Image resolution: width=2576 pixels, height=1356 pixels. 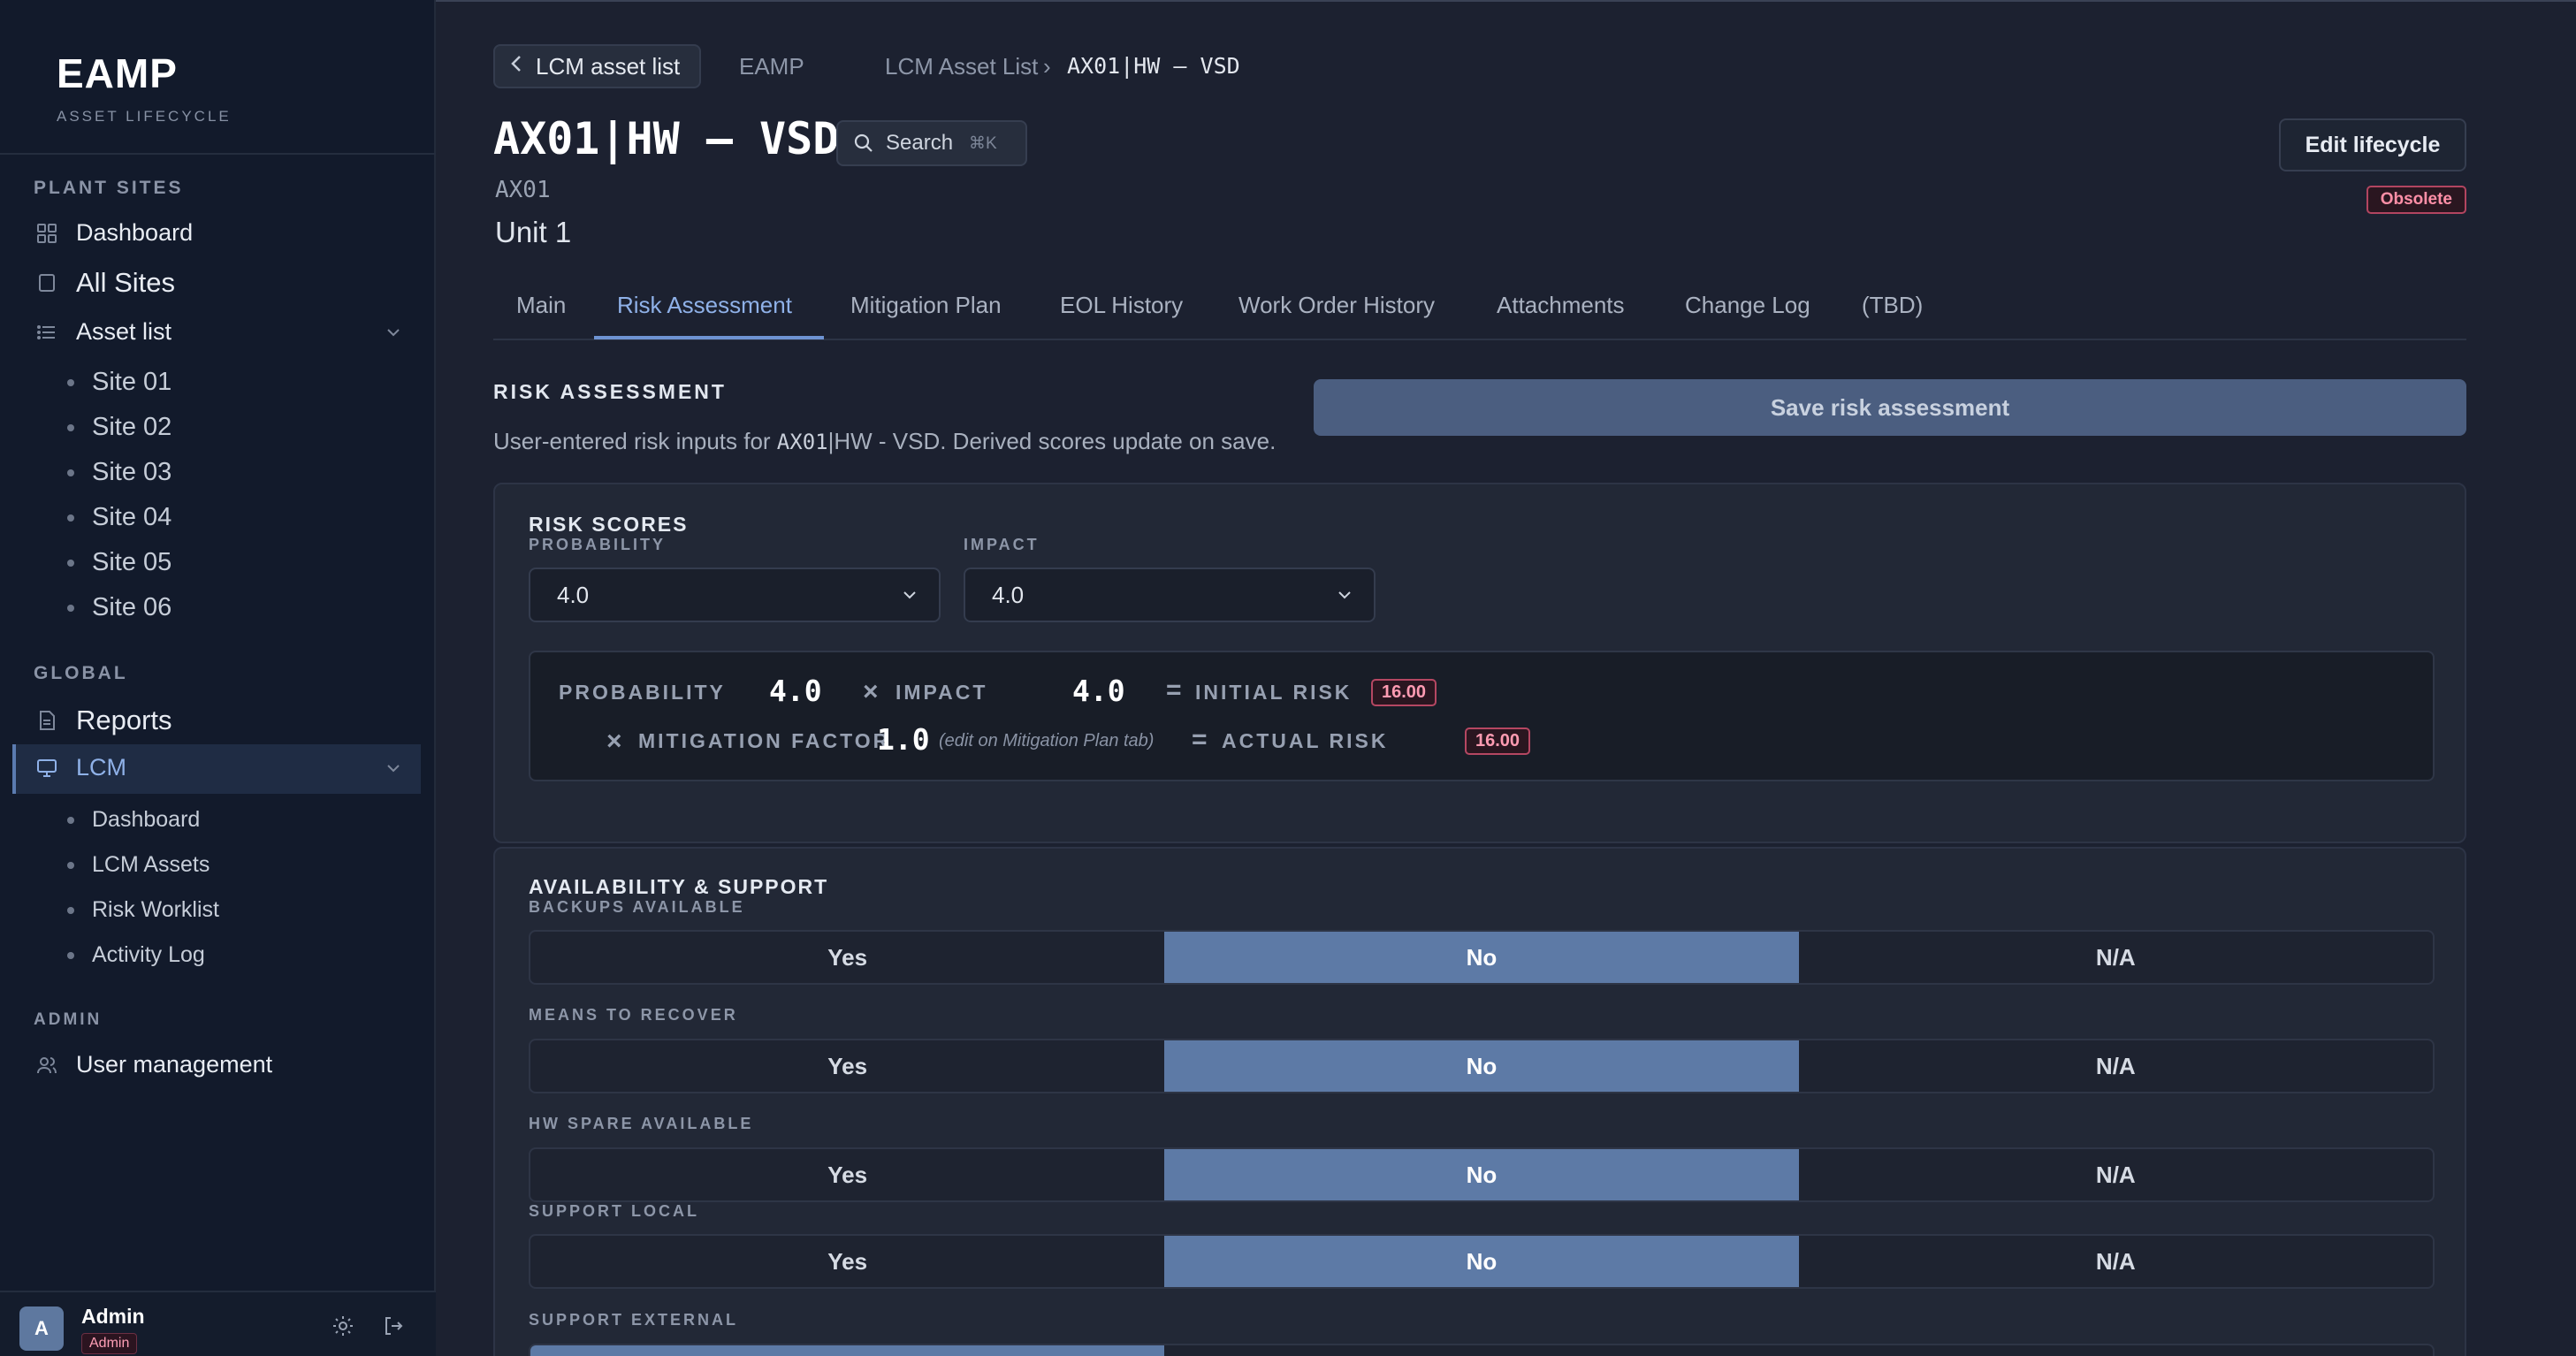 I want to click on user-name: Admin, so click(x=113, y=1316).